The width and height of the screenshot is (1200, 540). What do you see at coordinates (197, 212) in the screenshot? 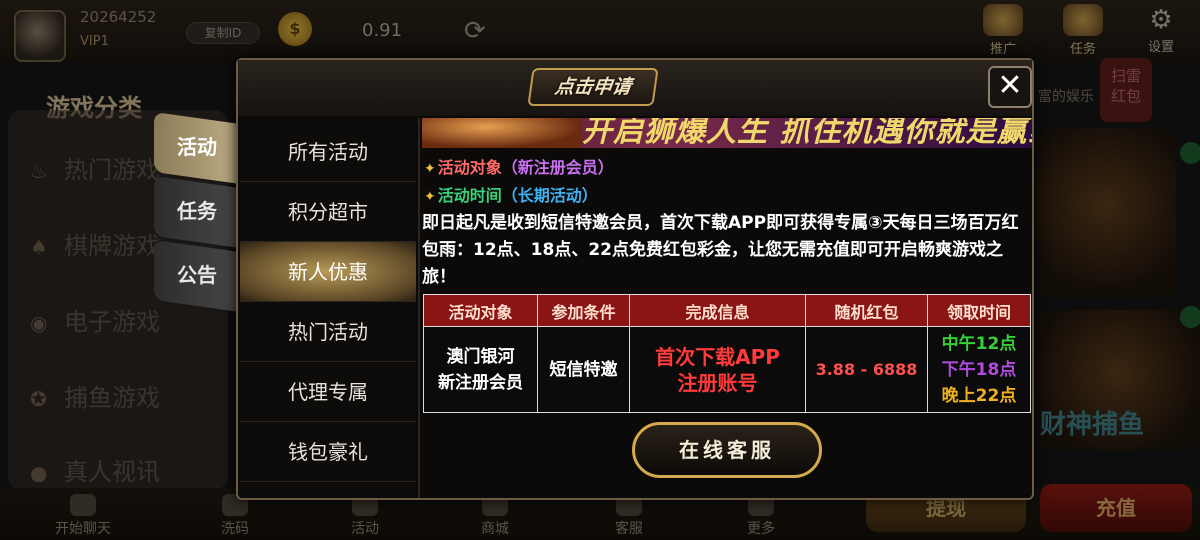
I see `tab-task: 任务` at bounding box center [197, 212].